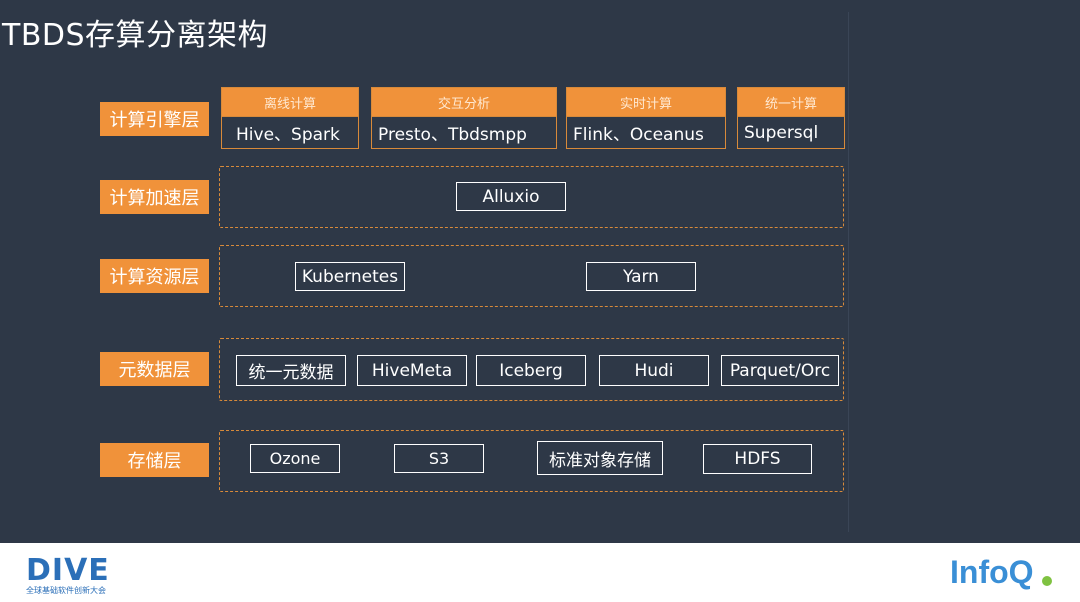 The image size is (1080, 602). What do you see at coordinates (1047, 581) in the screenshot?
I see `infoq-dot-icon` at bounding box center [1047, 581].